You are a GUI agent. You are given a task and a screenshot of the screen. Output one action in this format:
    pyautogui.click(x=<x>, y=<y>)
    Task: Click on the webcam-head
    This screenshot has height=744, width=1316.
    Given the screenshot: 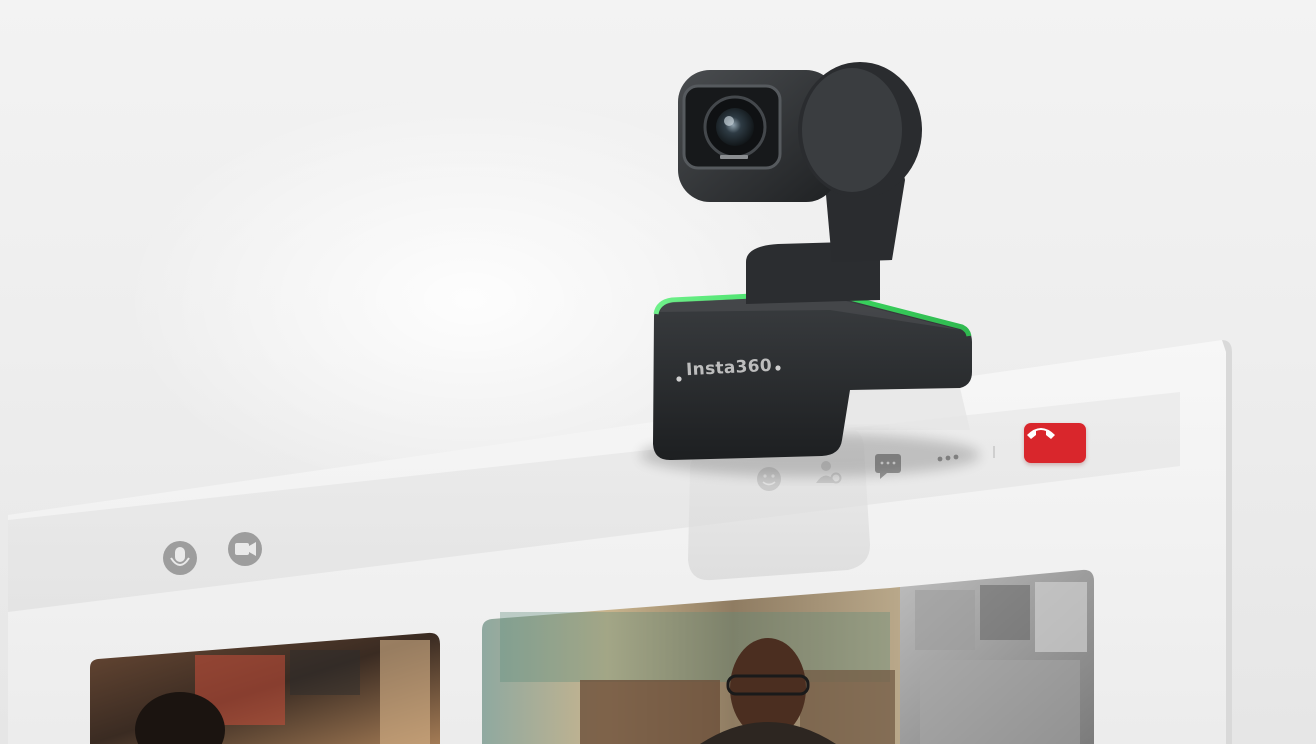 What is the action you would take?
    pyautogui.click(x=800, y=132)
    